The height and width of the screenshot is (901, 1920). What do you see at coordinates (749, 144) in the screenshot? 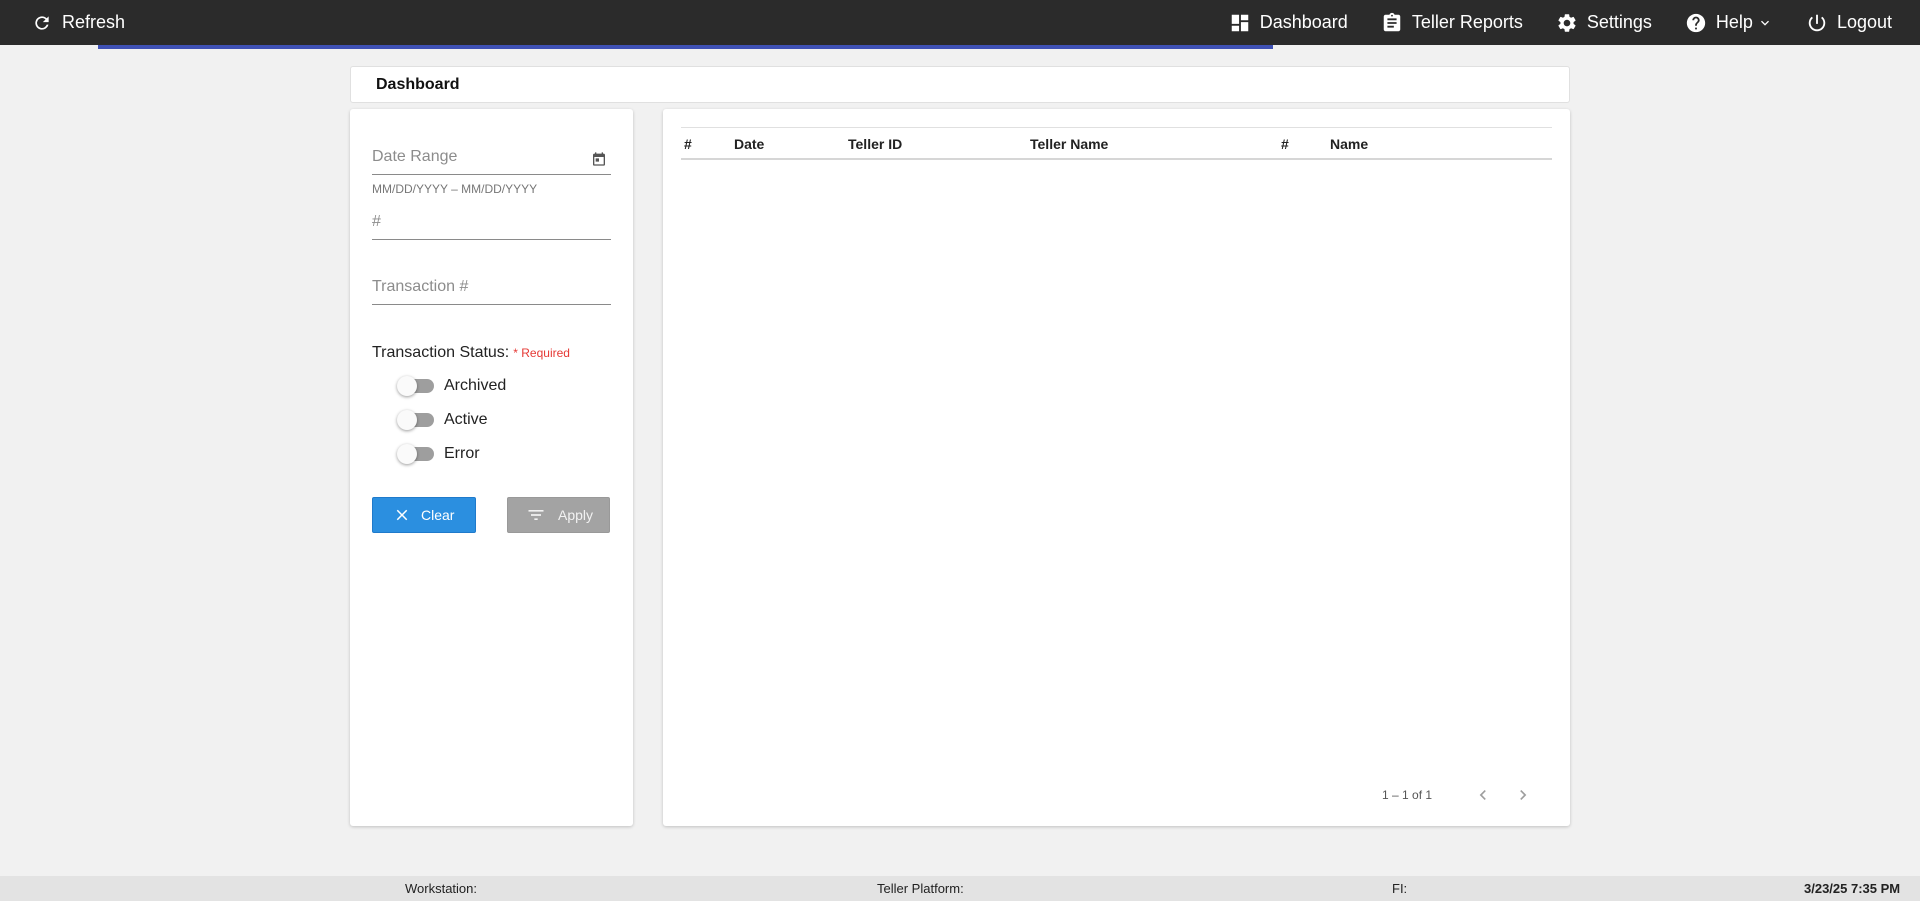
I see `column-header-date: Date` at bounding box center [749, 144].